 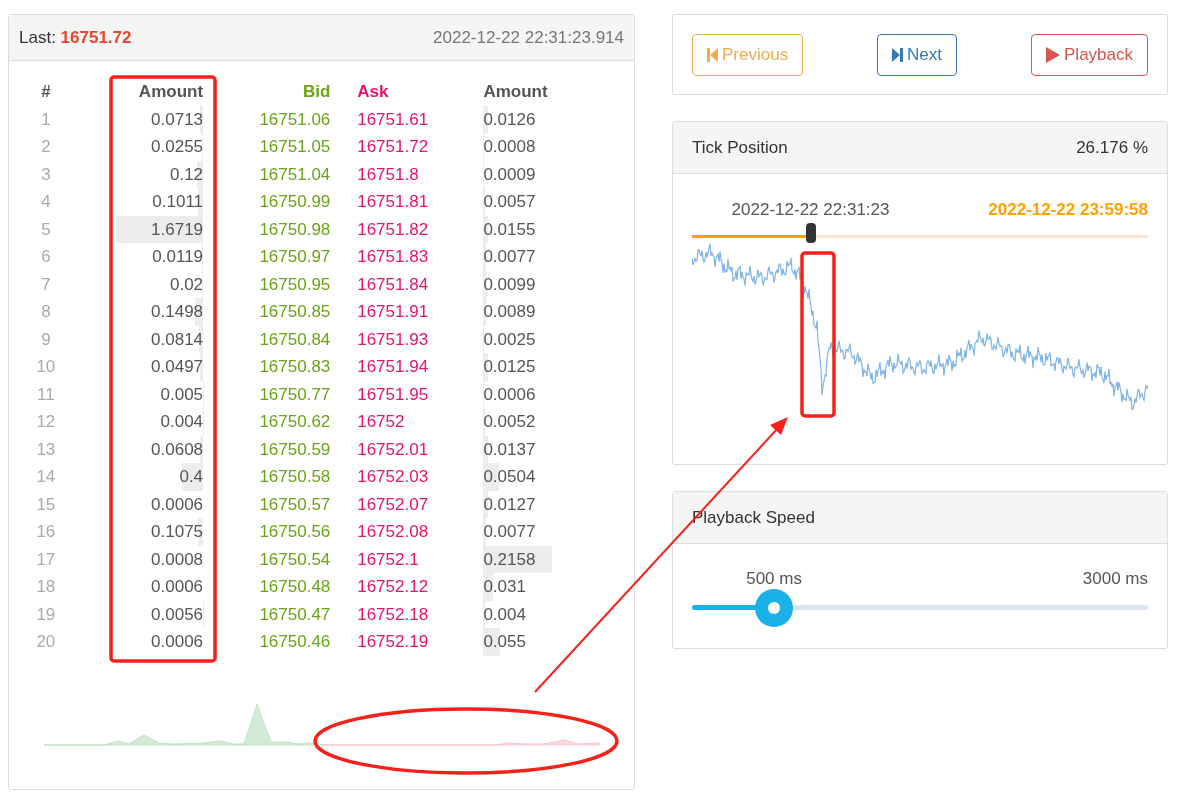 I want to click on last-price: 16751.72, so click(x=96, y=37).